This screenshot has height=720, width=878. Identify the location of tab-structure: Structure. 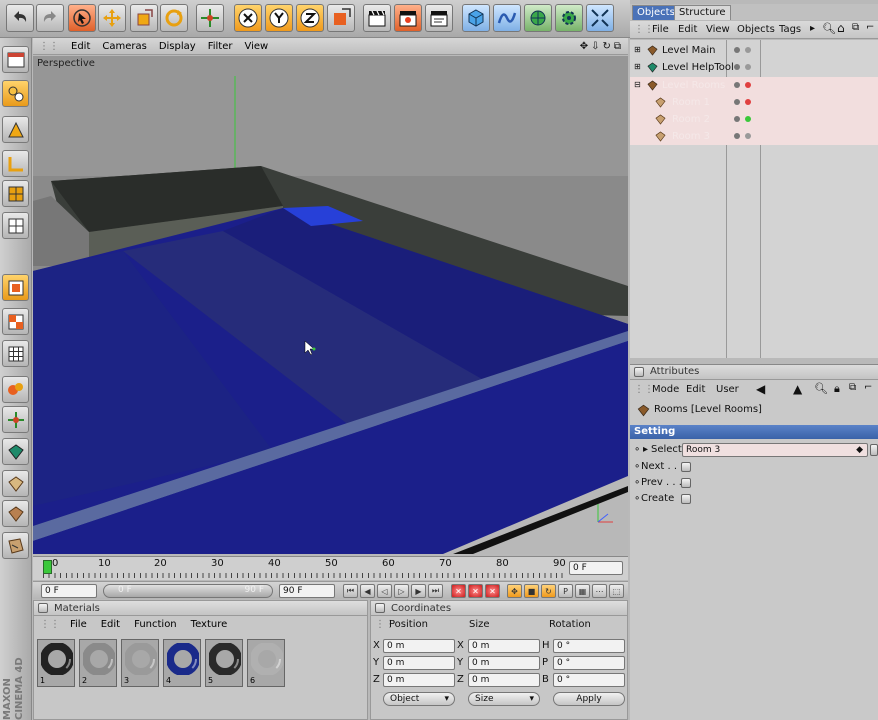
(702, 12).